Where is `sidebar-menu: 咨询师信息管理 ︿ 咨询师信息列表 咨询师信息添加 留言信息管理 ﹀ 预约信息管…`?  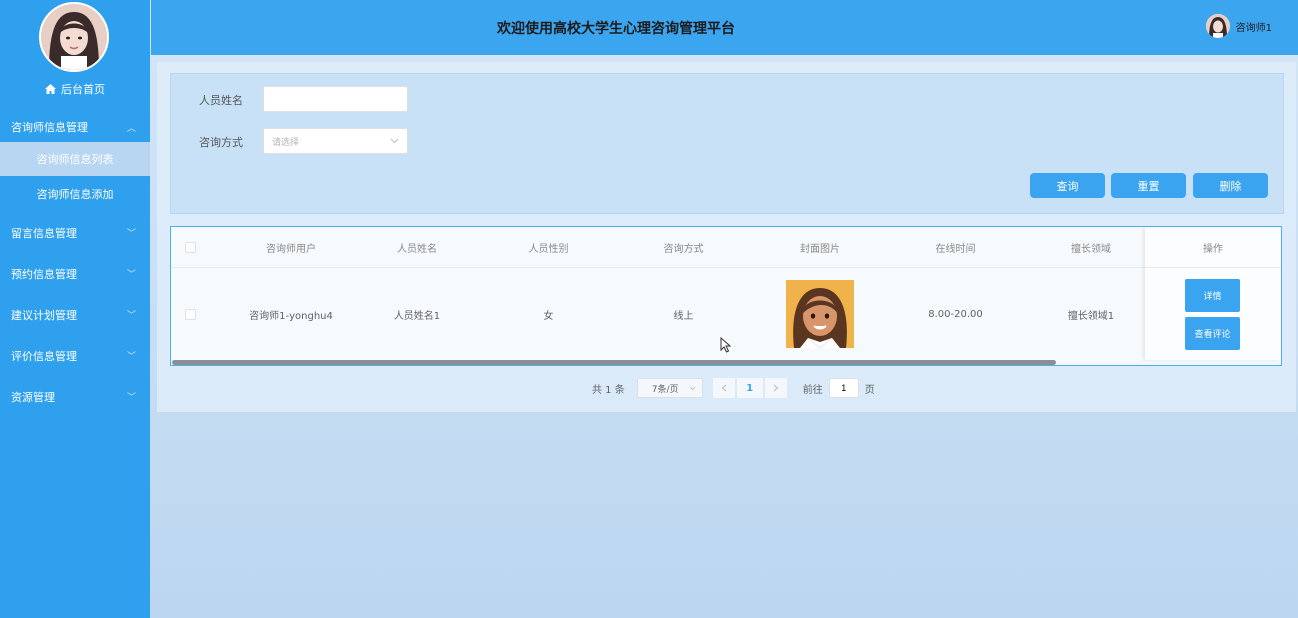
sidebar-menu: 咨询师信息管理 ︿ 咨询师信息列表 咨询师信息添加 留言信息管理 ﹀ 预约信息管… is located at coordinates (75, 261).